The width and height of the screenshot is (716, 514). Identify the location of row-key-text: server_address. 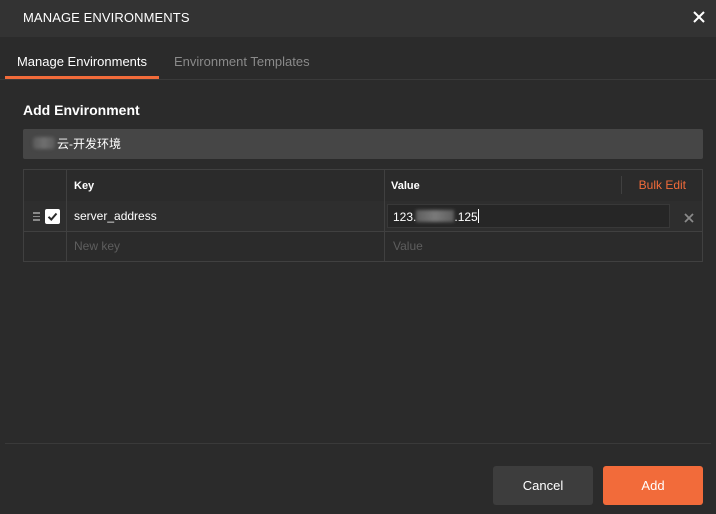
(115, 216).